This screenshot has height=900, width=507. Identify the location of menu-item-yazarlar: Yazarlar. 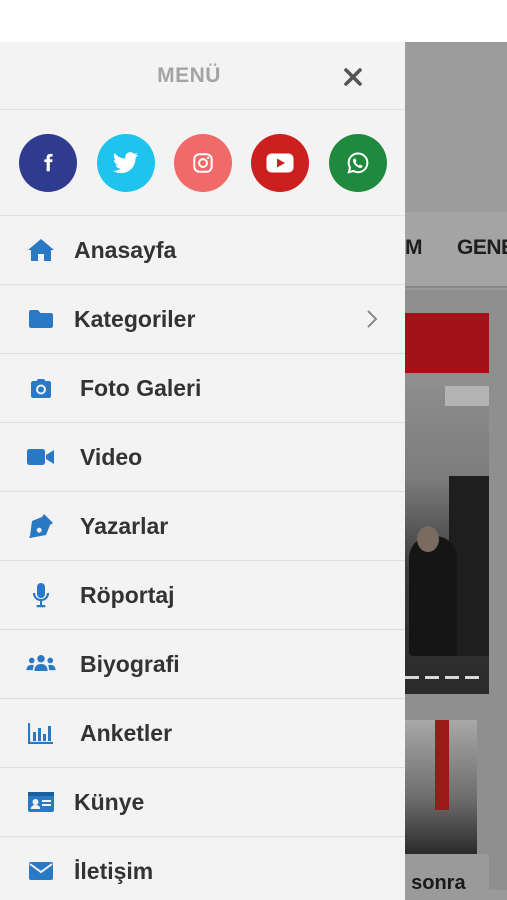
(202, 526).